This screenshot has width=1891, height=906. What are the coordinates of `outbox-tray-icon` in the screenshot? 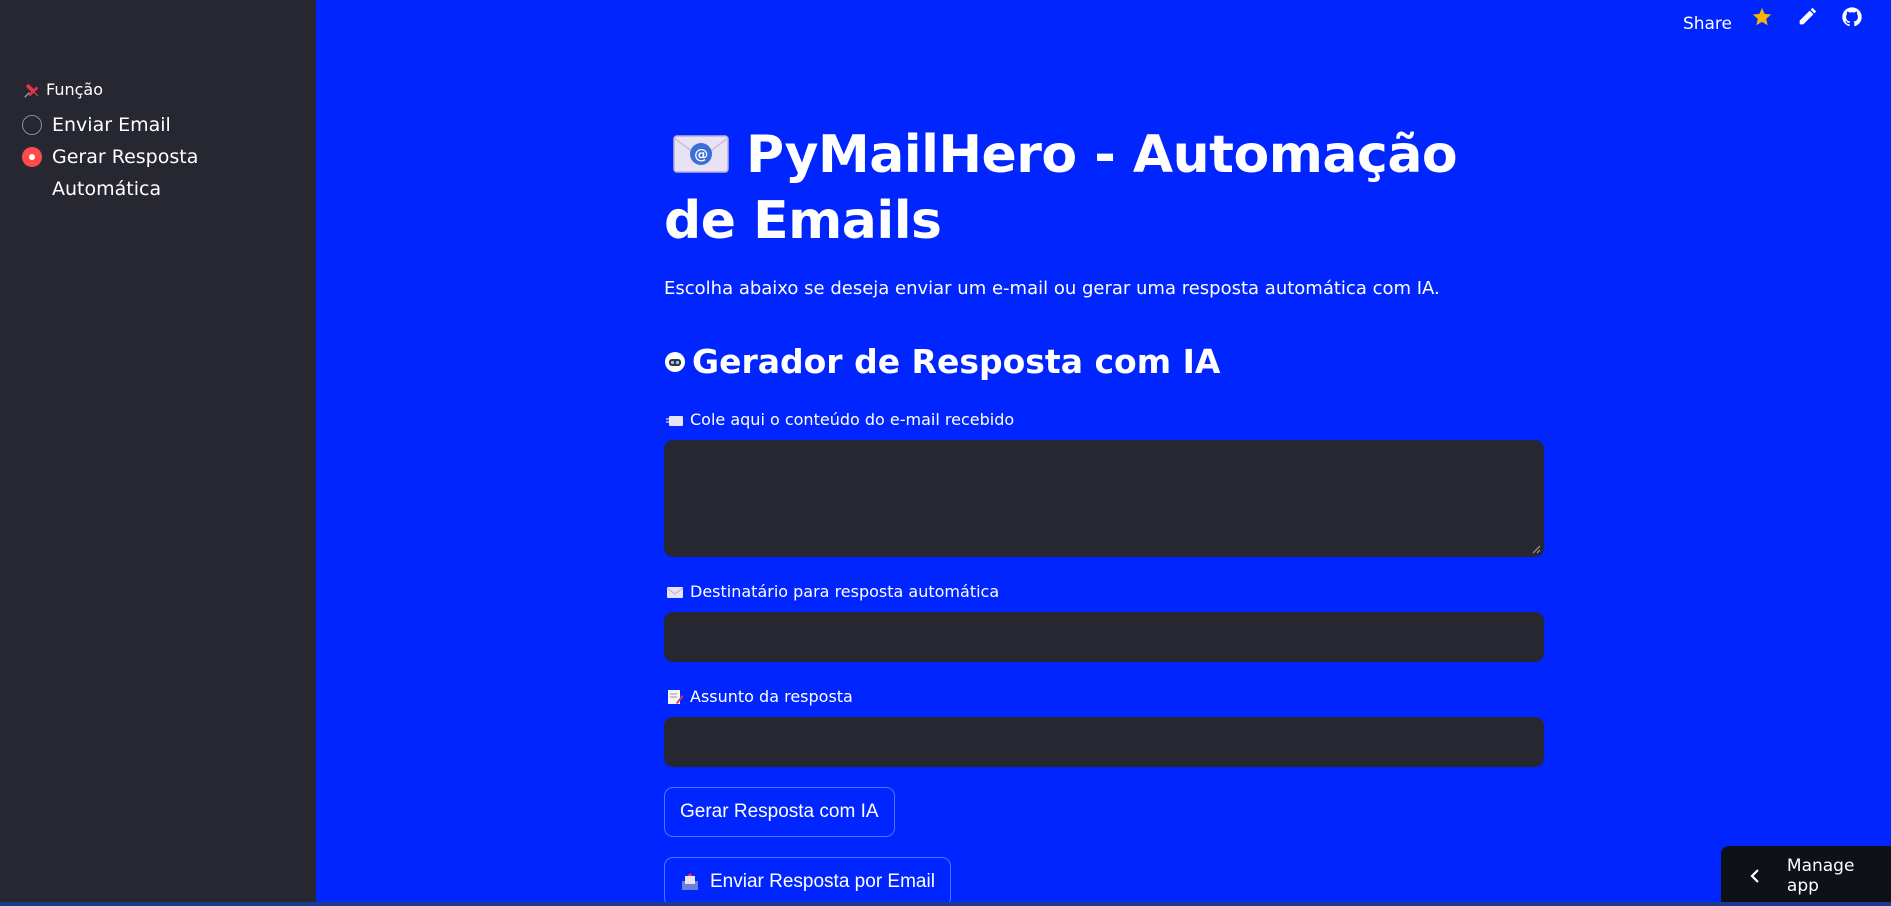 It's located at (690, 881).